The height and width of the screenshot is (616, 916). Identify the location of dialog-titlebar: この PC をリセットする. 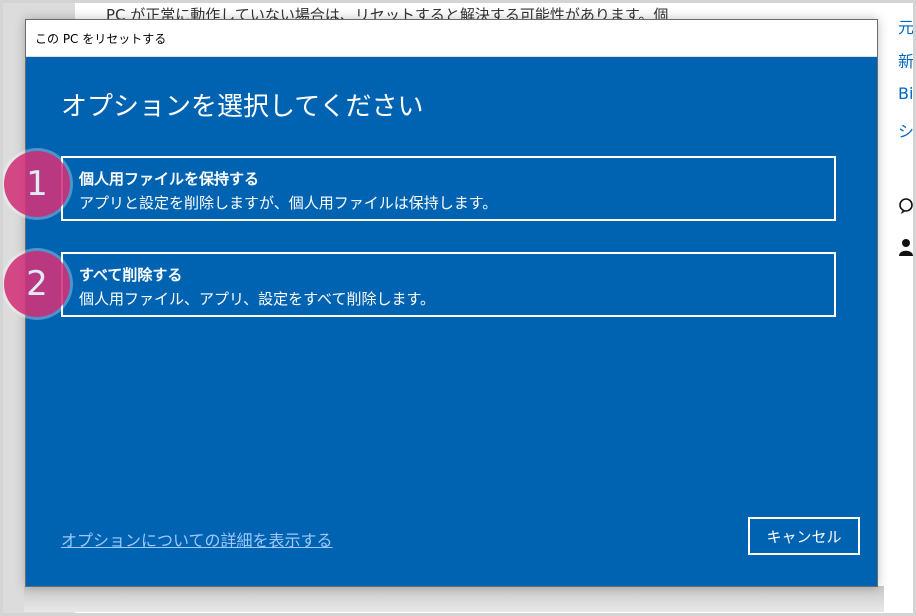
(451, 38).